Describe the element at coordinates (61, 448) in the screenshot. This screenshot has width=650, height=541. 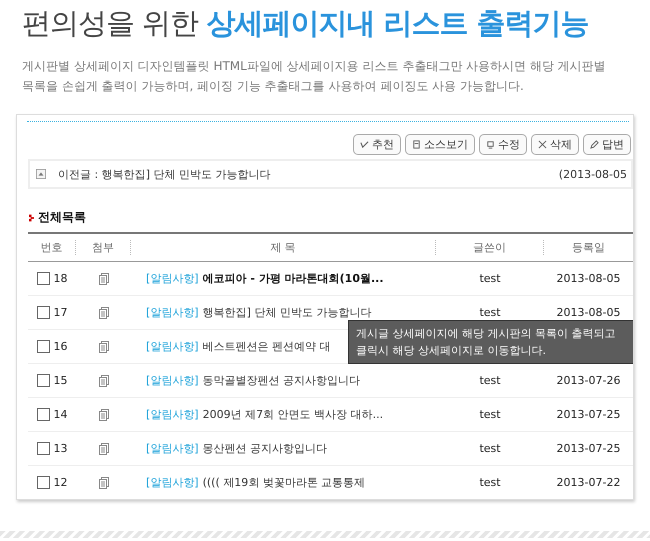
I see `post-number: 13` at that location.